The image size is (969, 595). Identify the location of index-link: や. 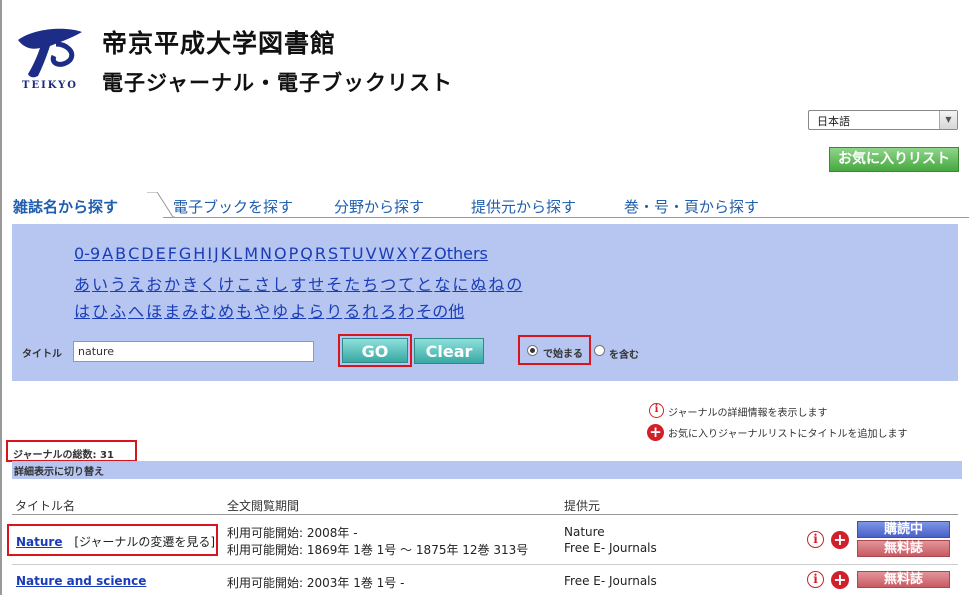
(262, 311).